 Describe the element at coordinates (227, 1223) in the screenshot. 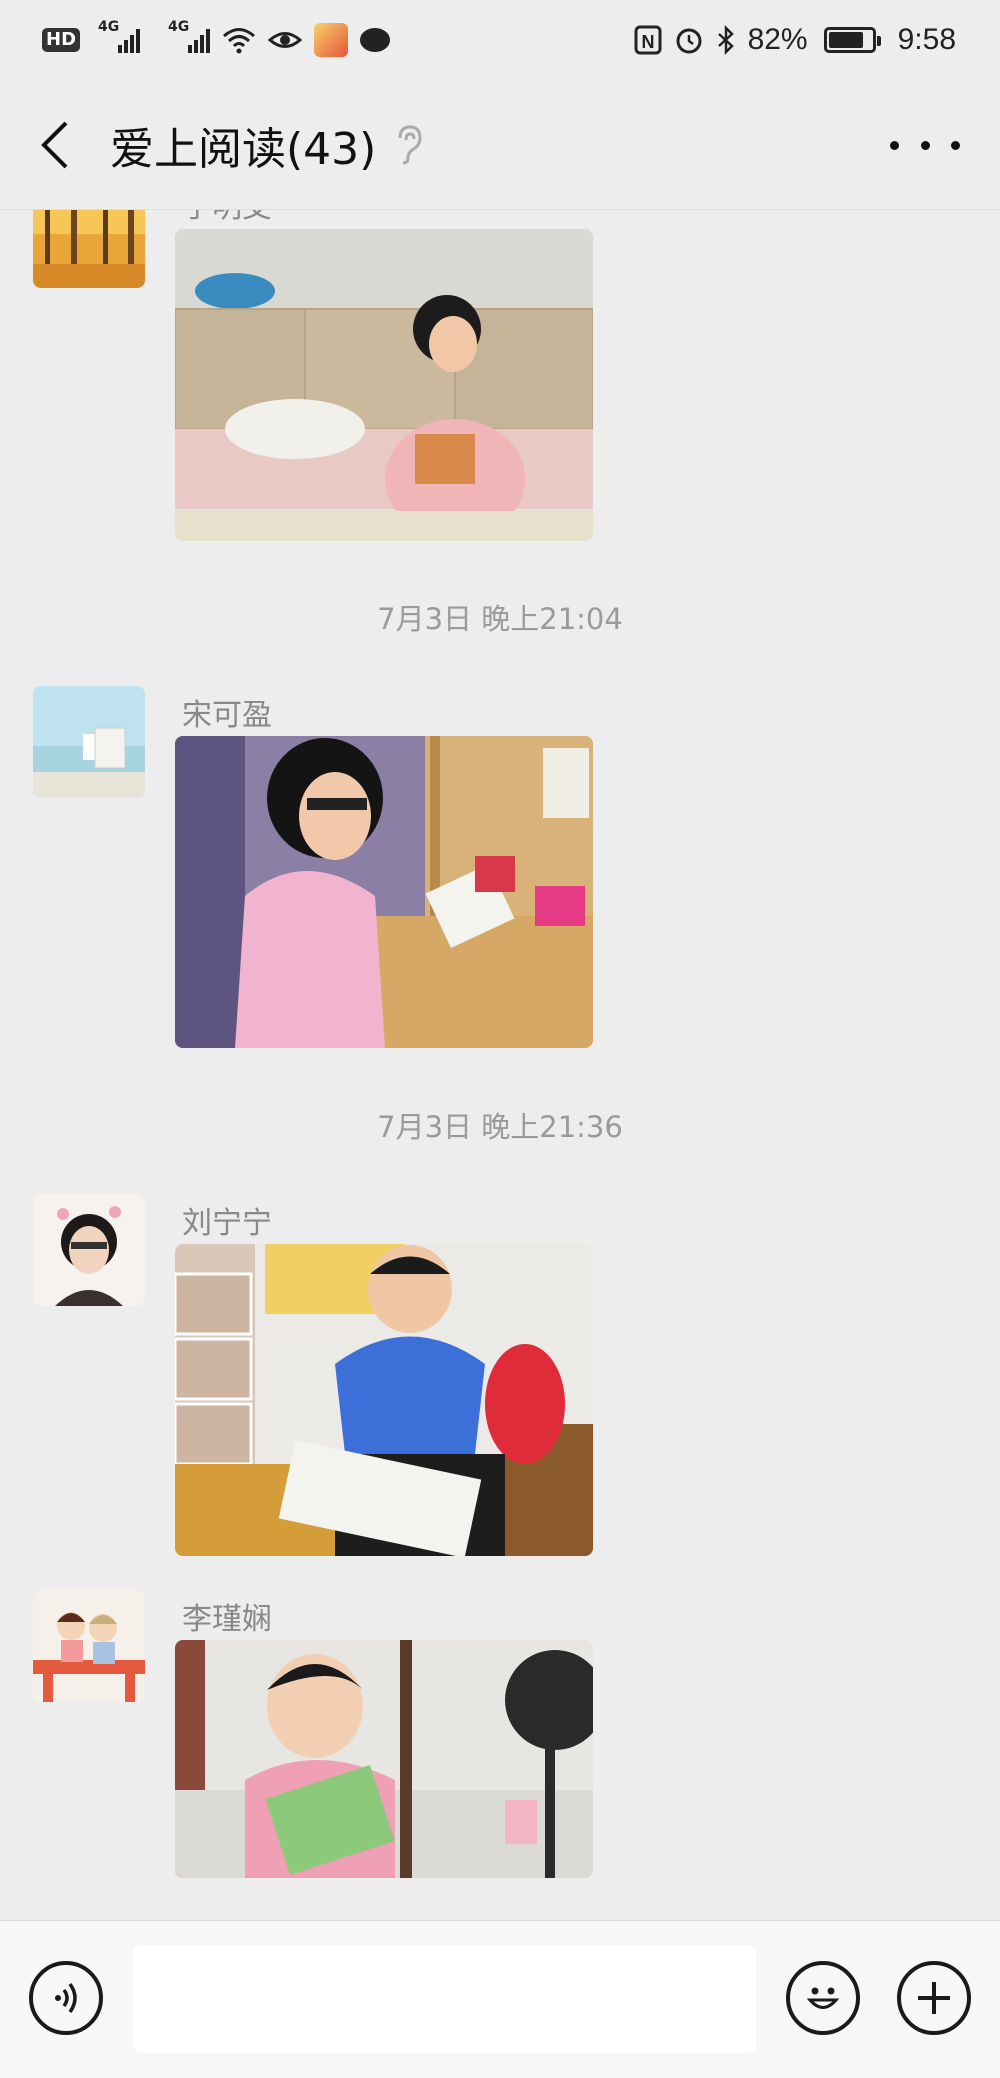

I see `sender-name: 刘宁宁` at that location.